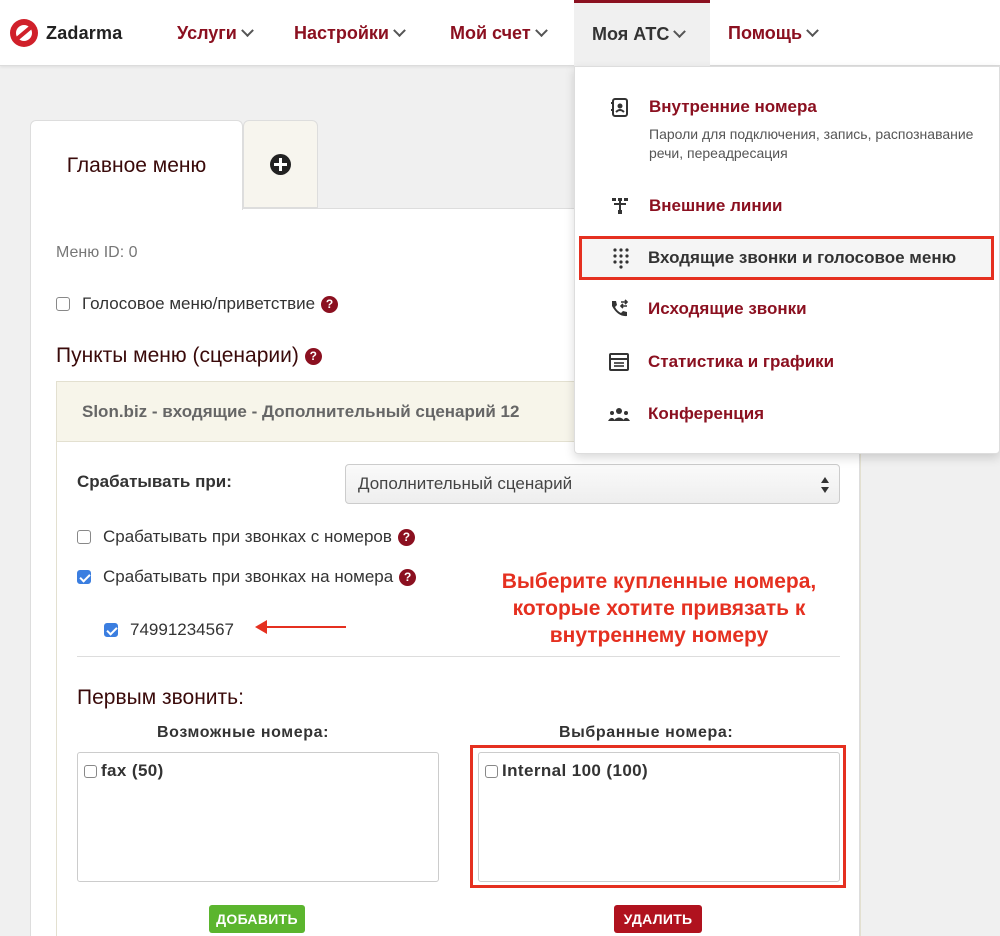  Describe the element at coordinates (787, 418) in the screenshot. I see `dropdown-item-conference: Конференция` at that location.